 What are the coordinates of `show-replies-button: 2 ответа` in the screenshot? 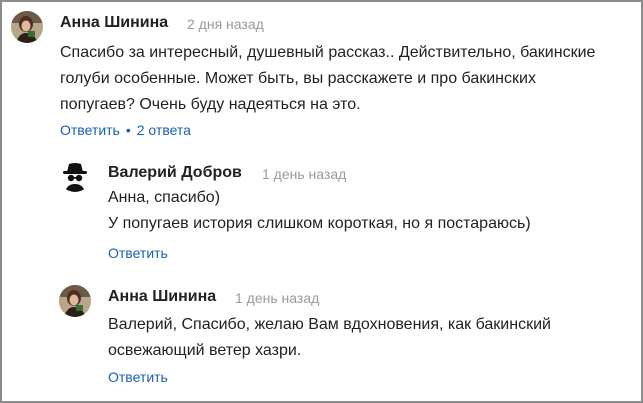 It's located at (164, 130).